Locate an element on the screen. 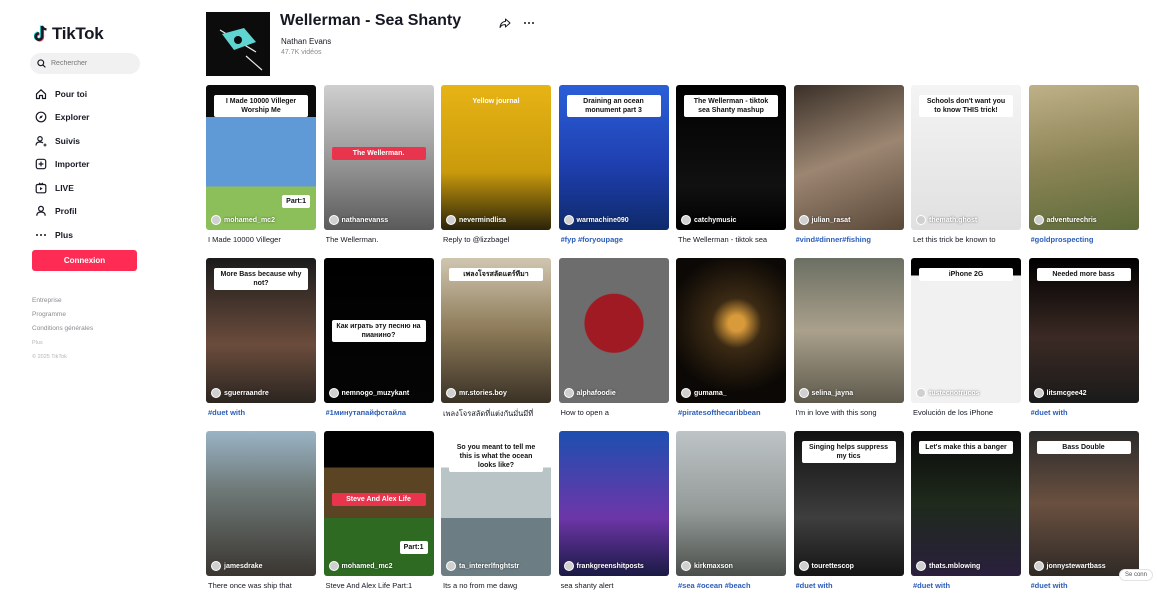 This screenshot has height=593, width=1157. video-card: gumama_ #piratesofthecaribbean is located at coordinates (731, 344).